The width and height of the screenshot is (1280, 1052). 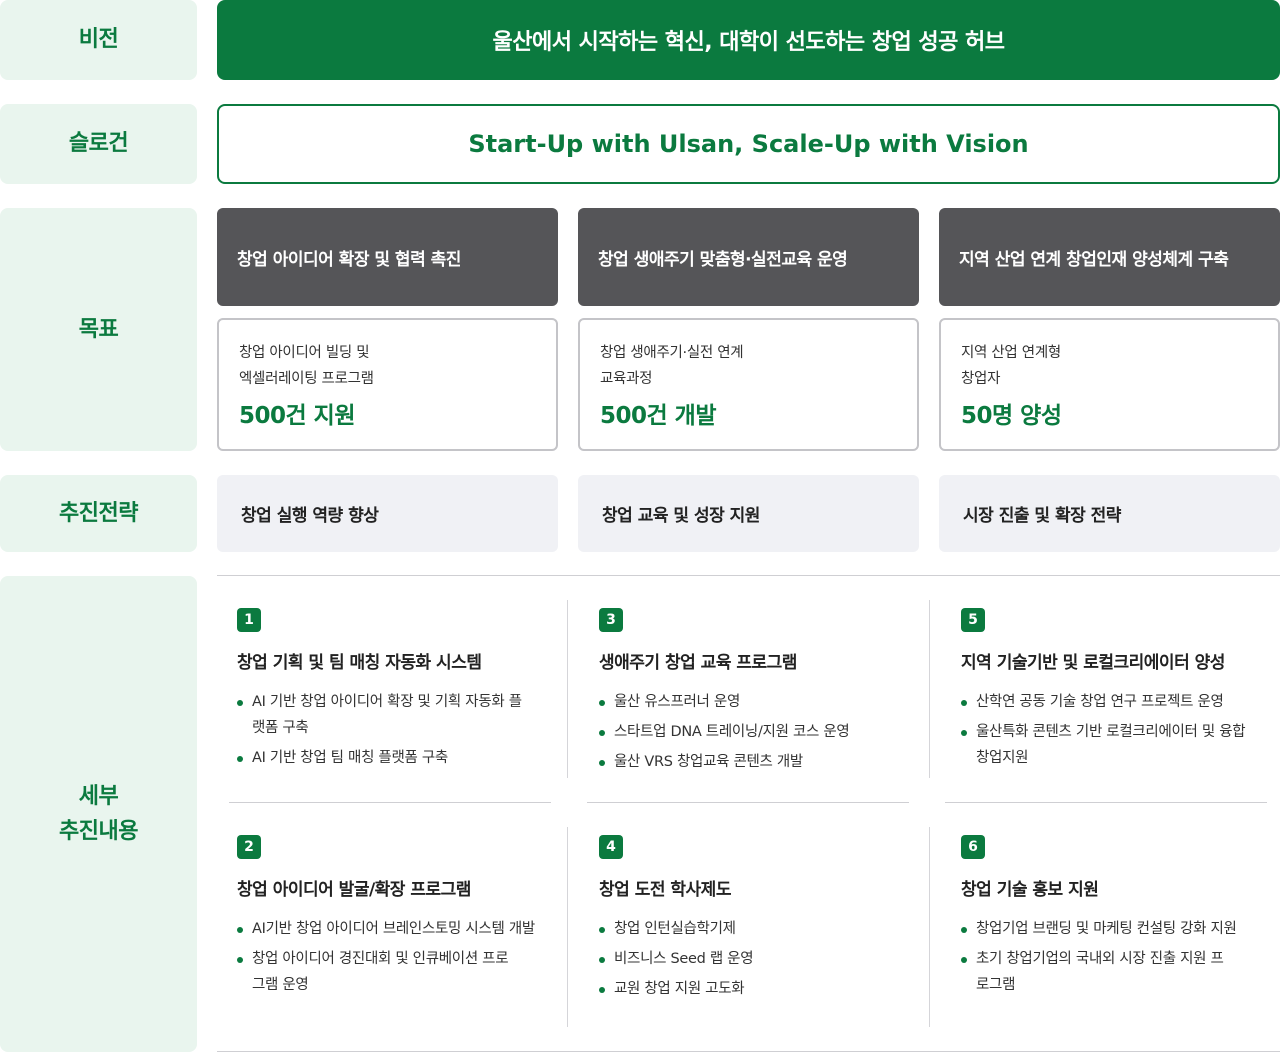 I want to click on detail-title: 창업 기획 및 팀 매칭 자동화 시스템, so click(x=359, y=663).